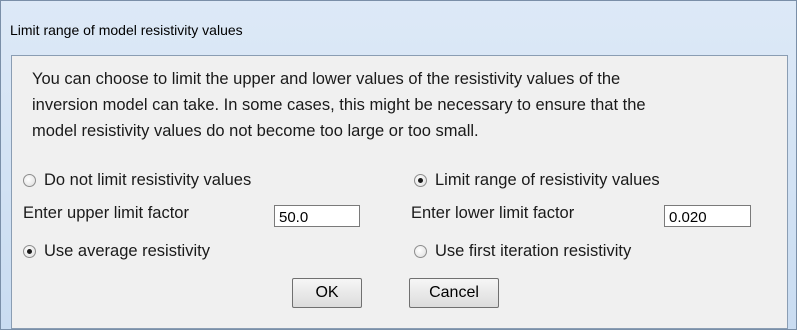  What do you see at coordinates (398, 21) in the screenshot?
I see `title-bar: Limit range of model resistivity values` at bounding box center [398, 21].